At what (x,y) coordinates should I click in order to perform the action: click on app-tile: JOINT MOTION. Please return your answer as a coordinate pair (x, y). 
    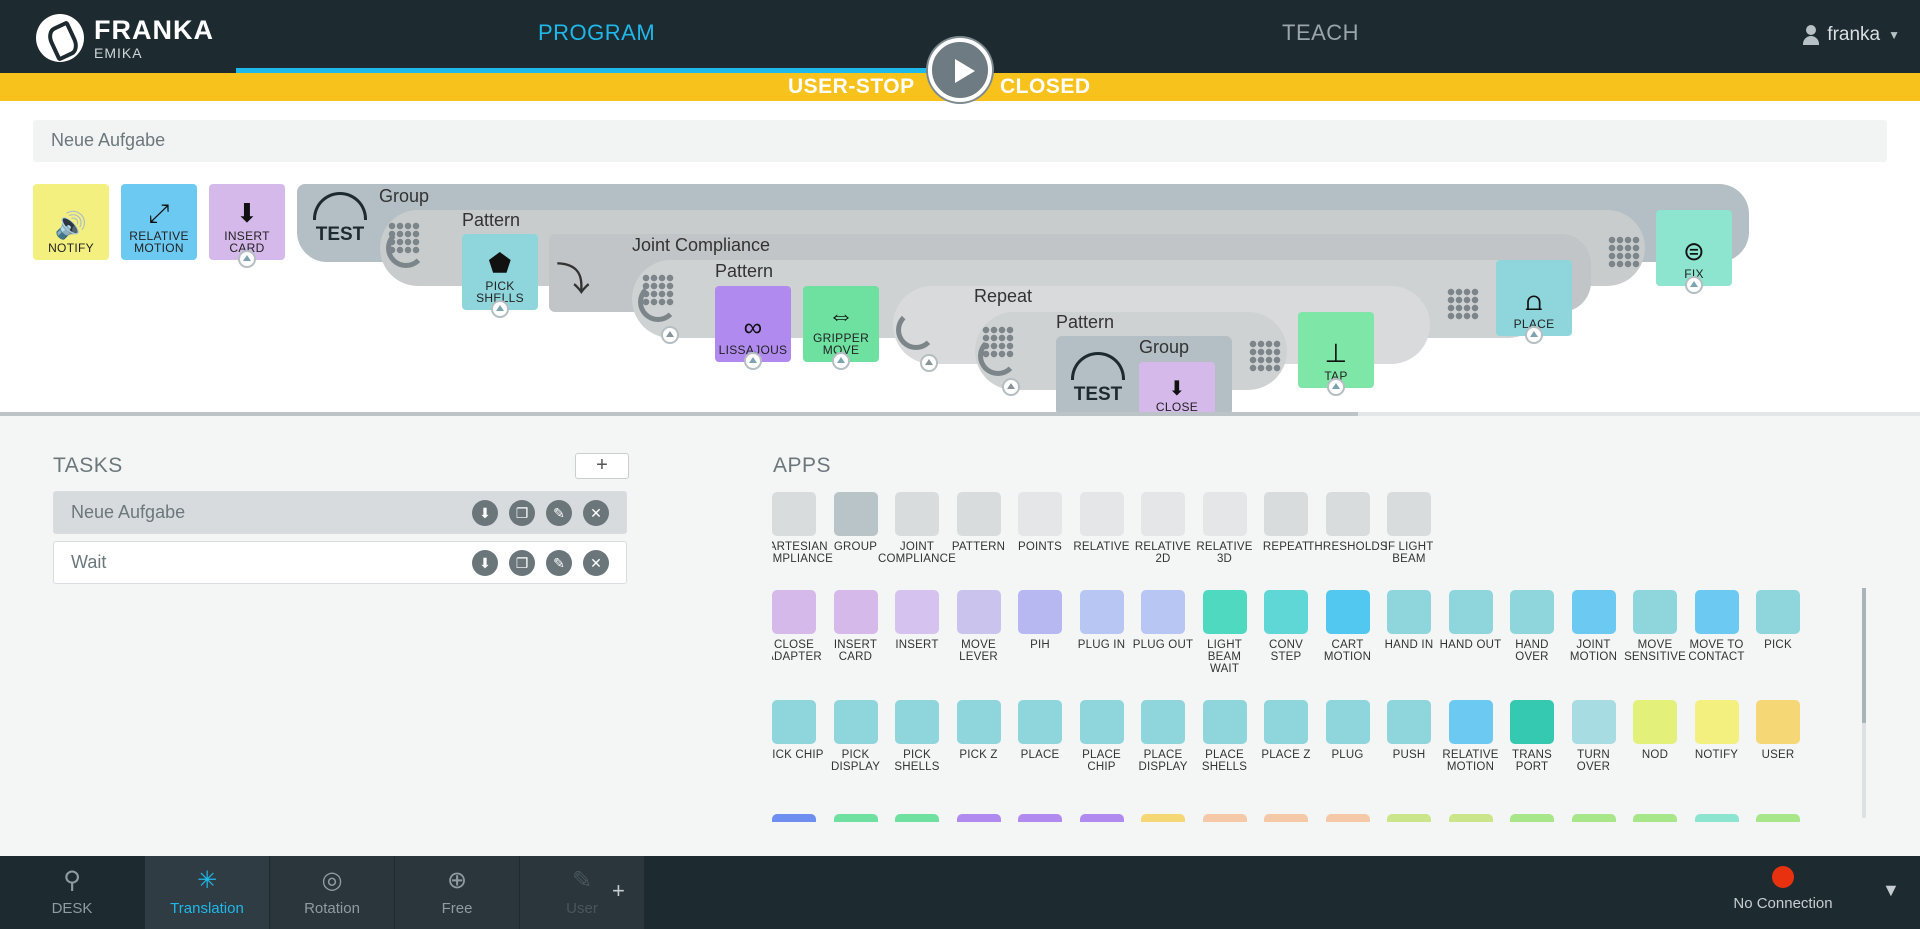
    Looking at the image, I should click on (1594, 626).